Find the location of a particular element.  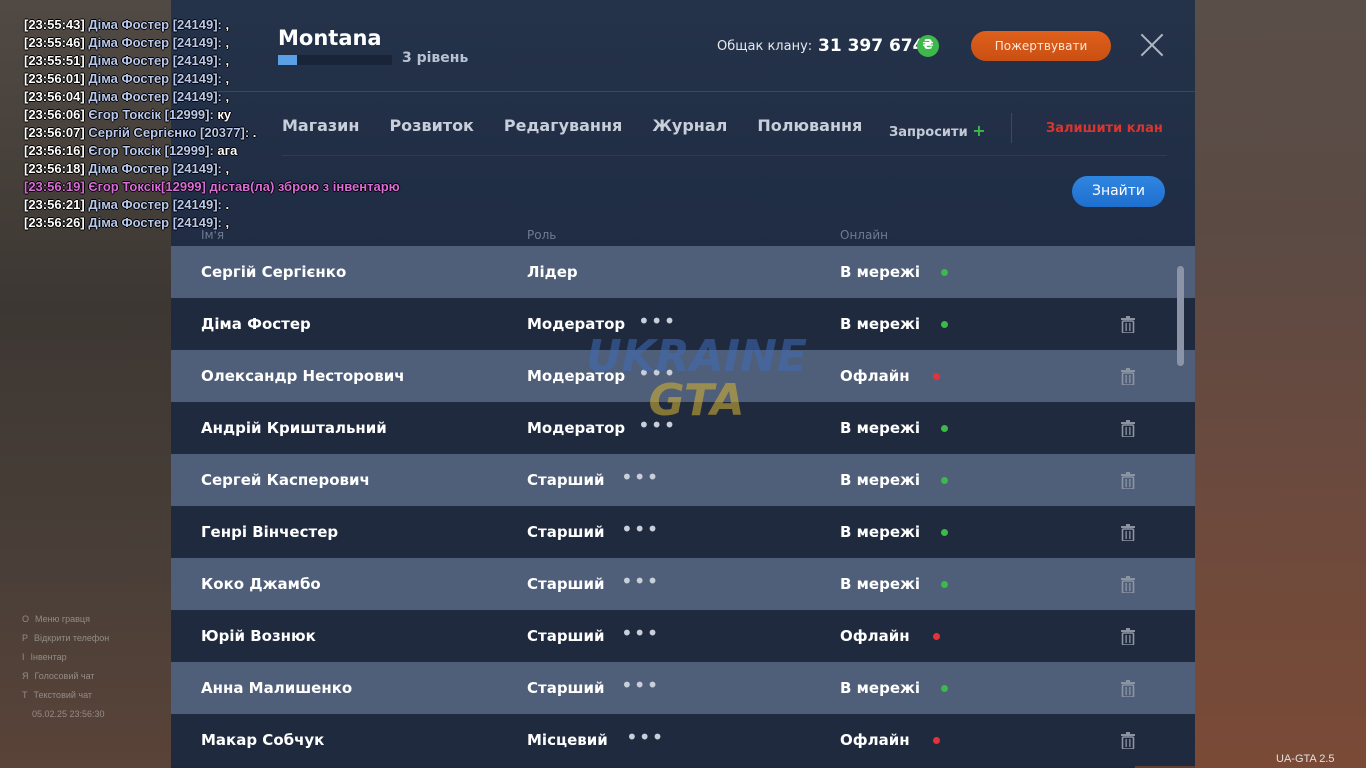

chat-time: [23:56:16] is located at coordinates (54, 150).